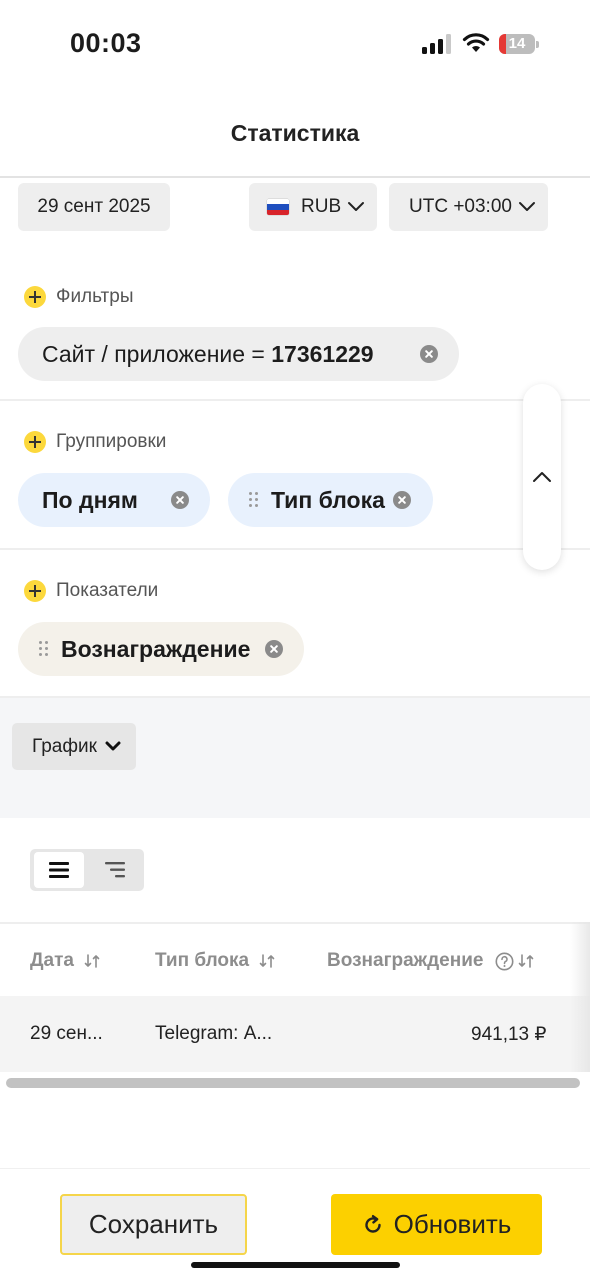  I want to click on filters-section-label: Фильтры, so click(95, 296).